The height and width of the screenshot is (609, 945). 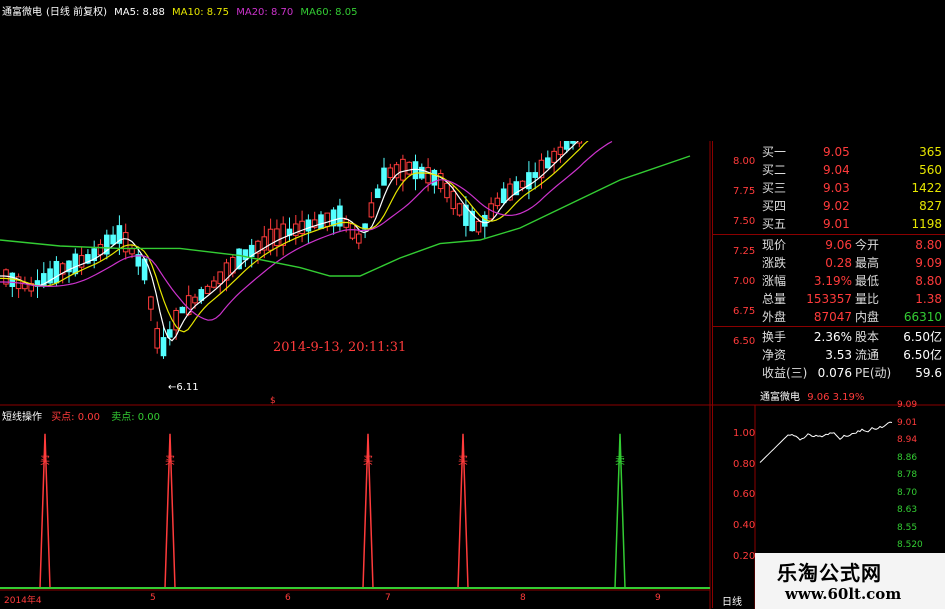 I want to click on order-volume: 827, so click(x=930, y=206).